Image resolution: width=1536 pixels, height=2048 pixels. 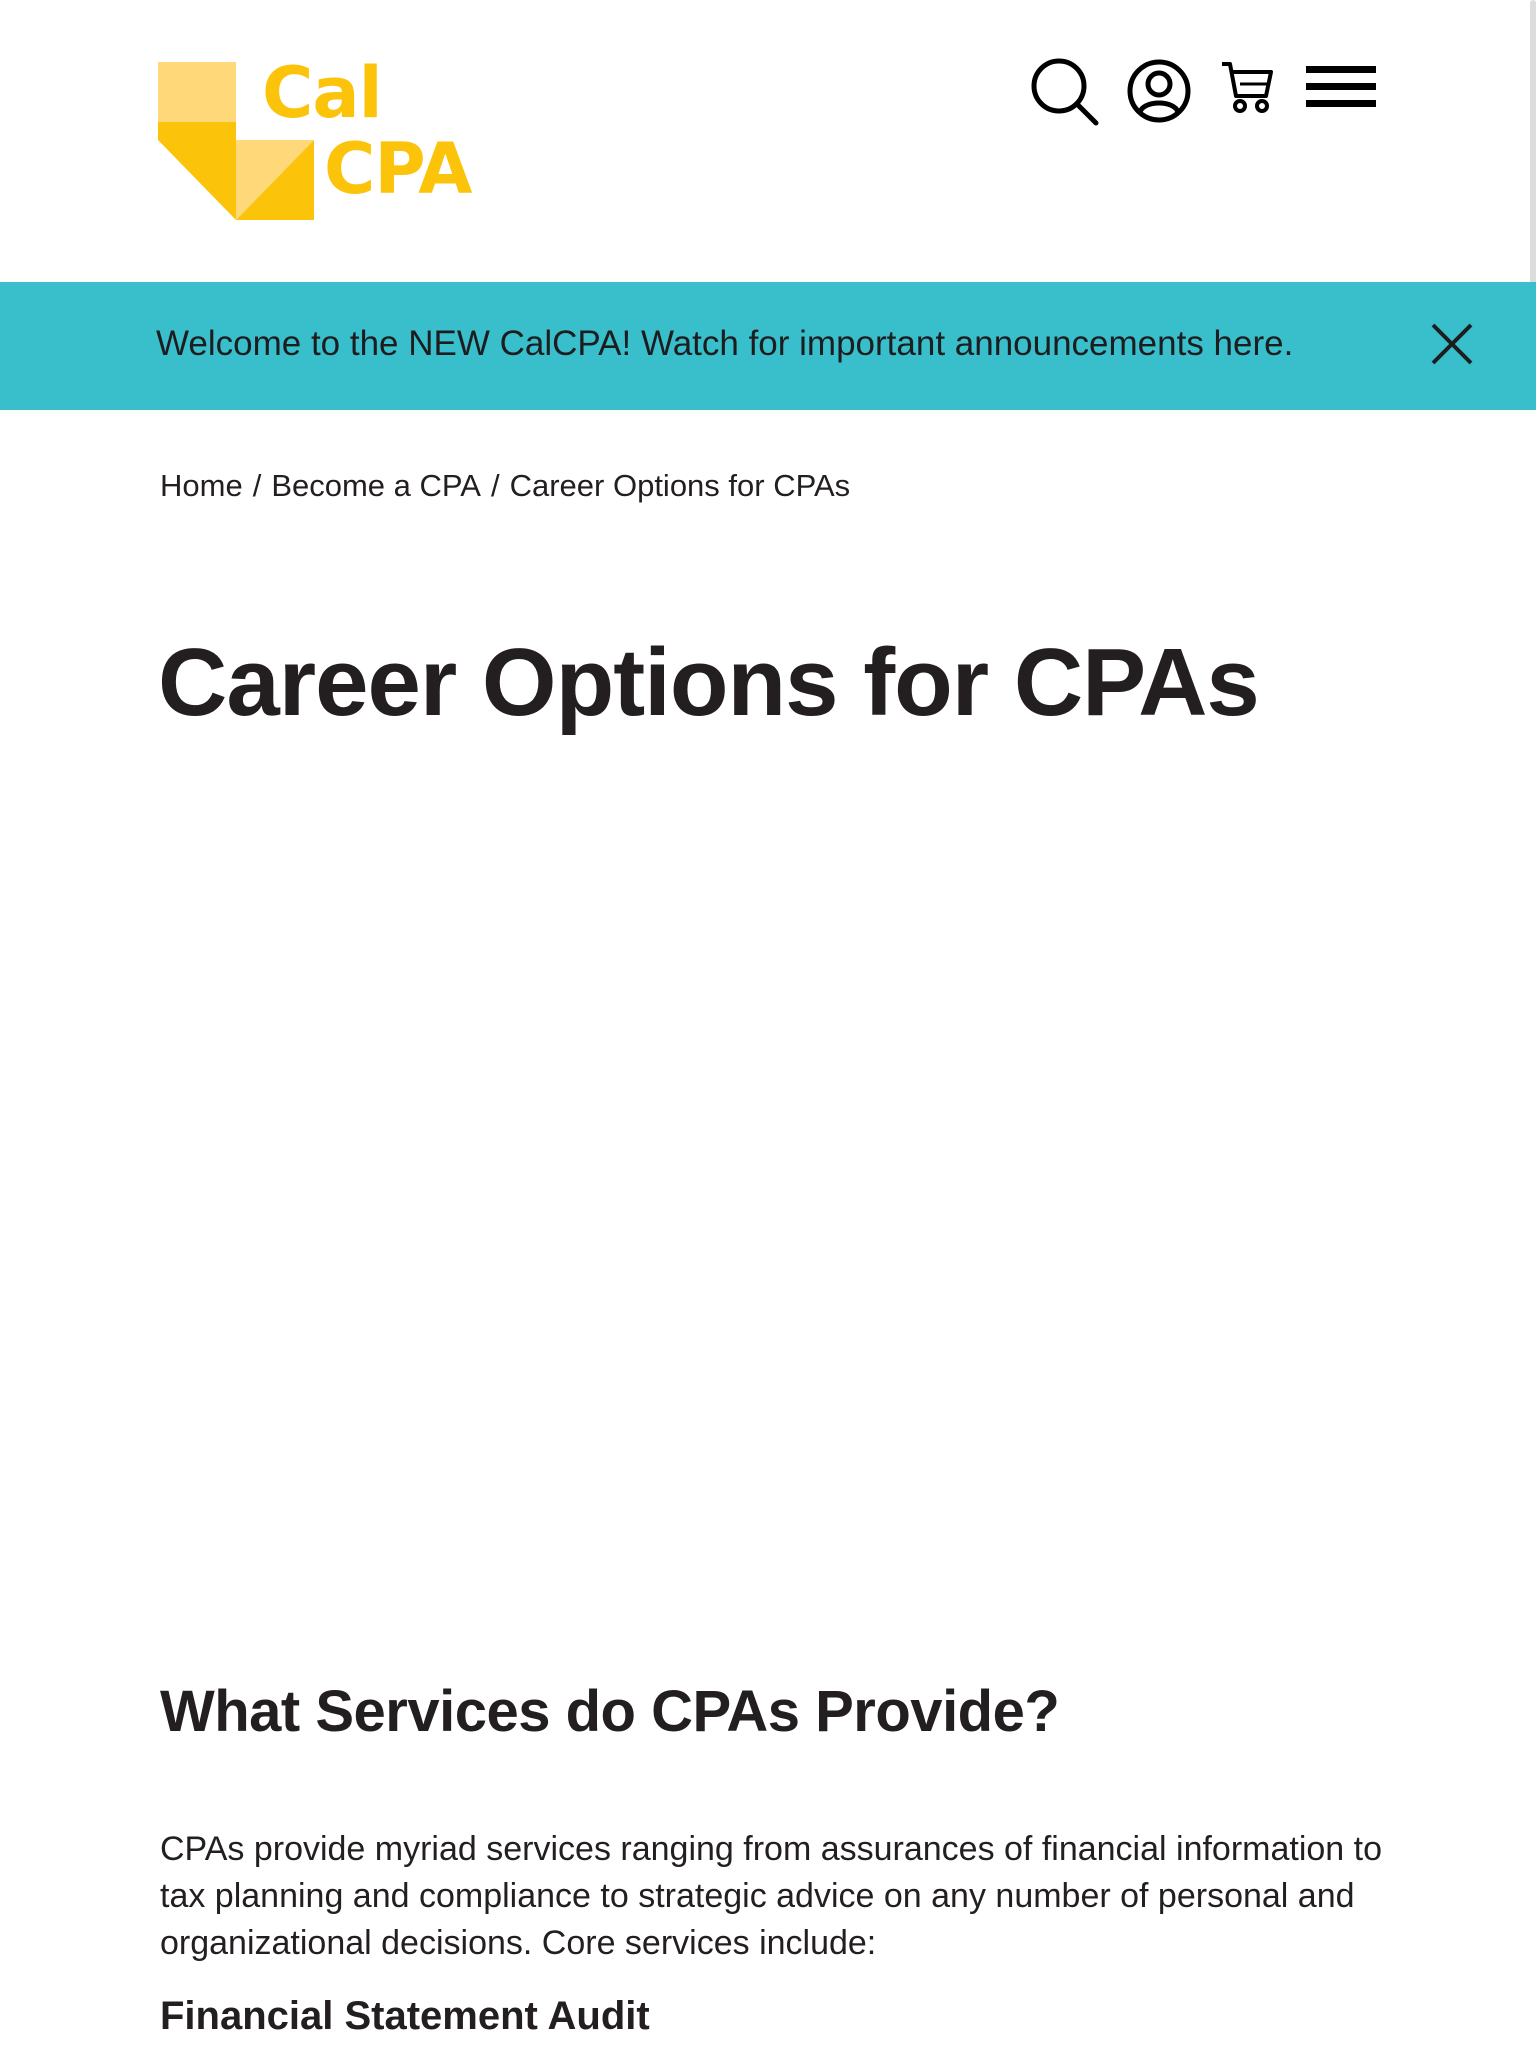 What do you see at coordinates (1064, 92) in the screenshot?
I see `search-icon` at bounding box center [1064, 92].